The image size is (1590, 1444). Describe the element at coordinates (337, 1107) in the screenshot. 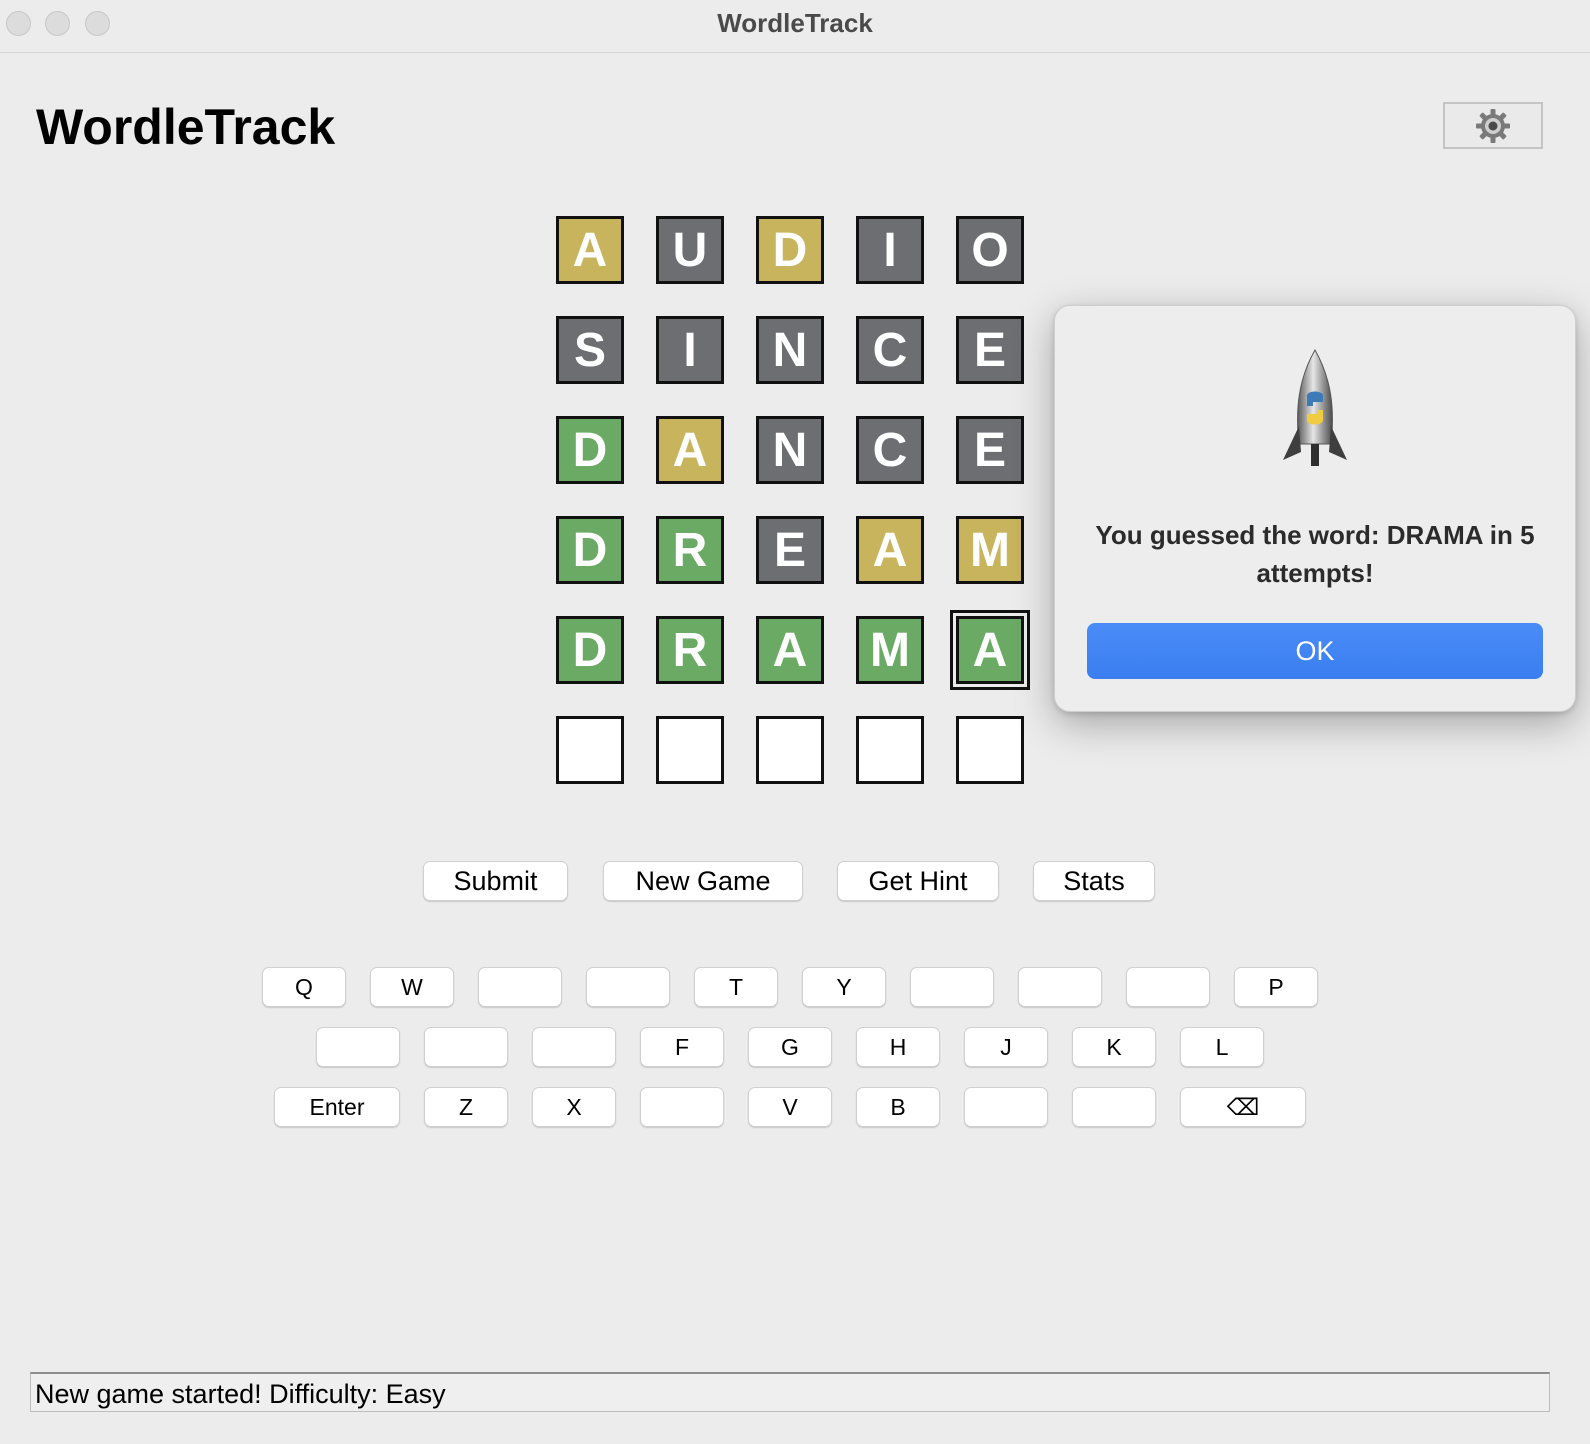

I see `enter-key: Enter` at that location.